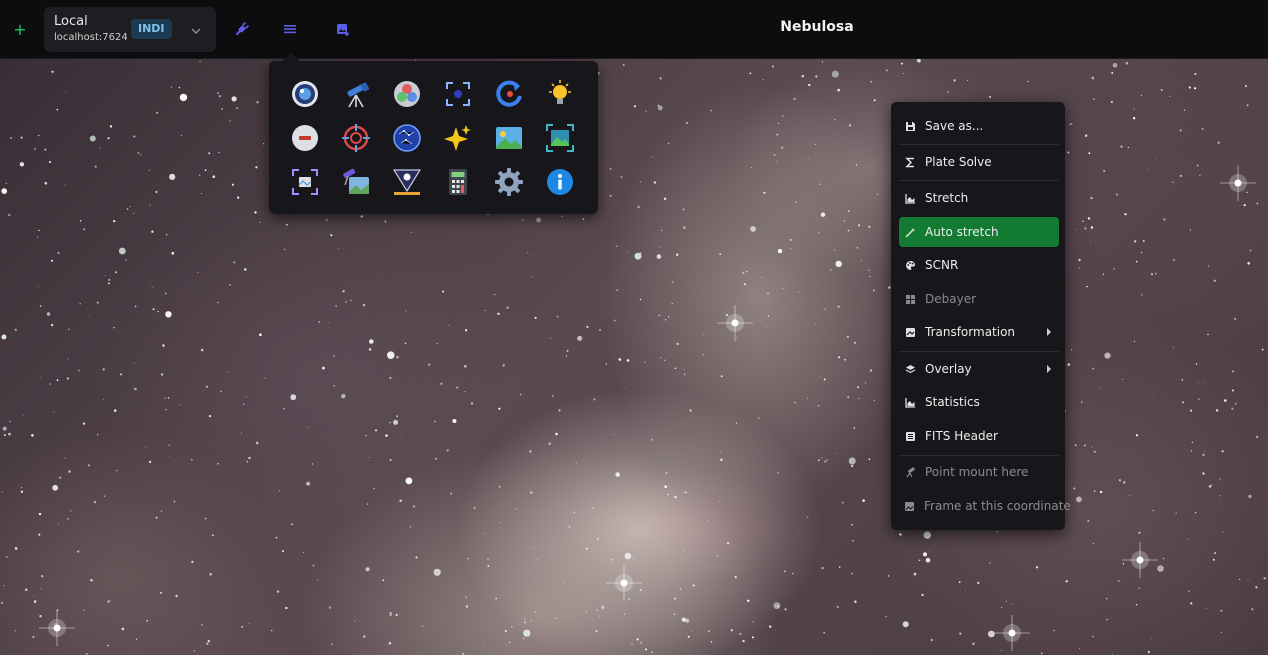 The width and height of the screenshot is (1268, 655). I want to click on indi-logo-icon, so click(407, 182).